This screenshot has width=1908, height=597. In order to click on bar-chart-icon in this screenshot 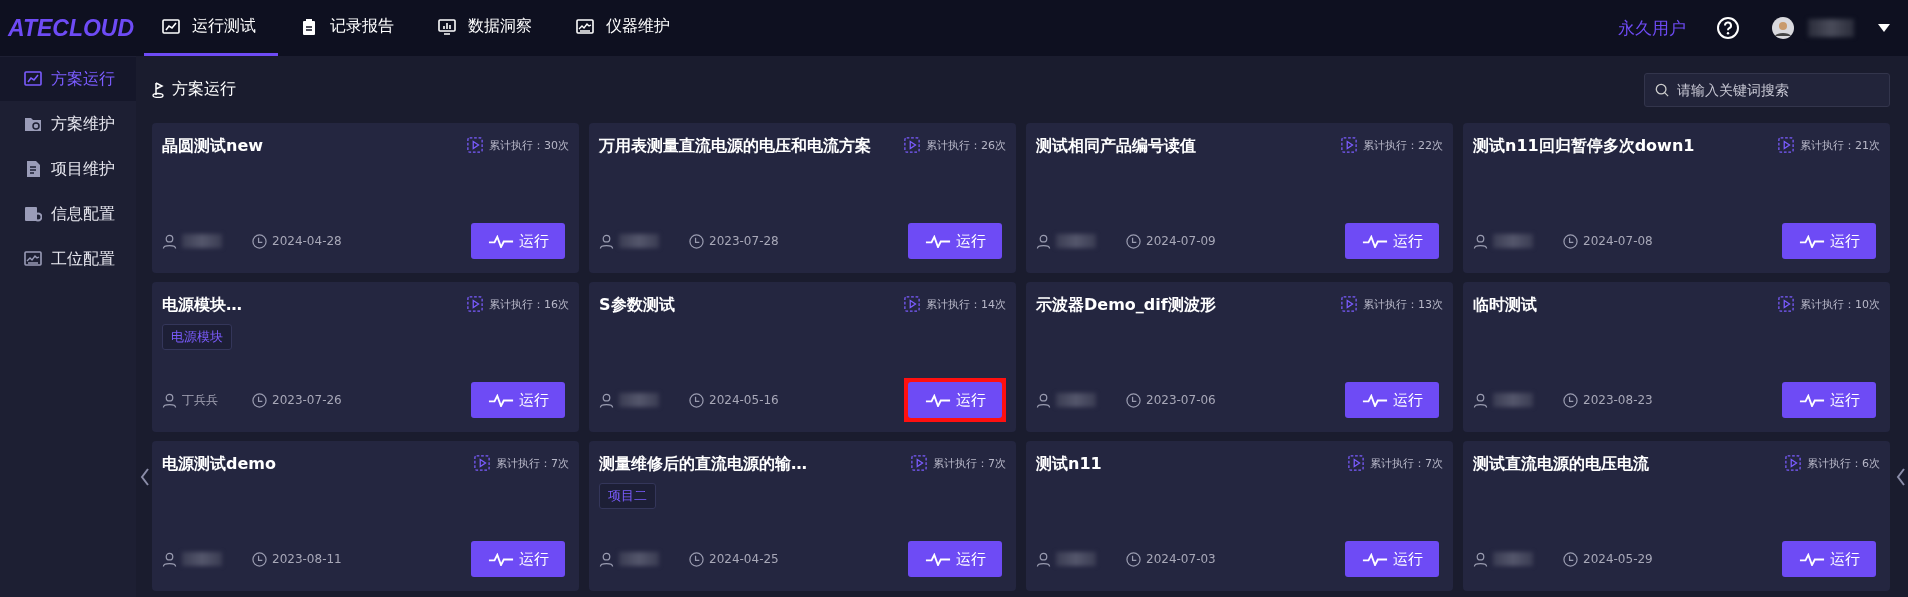, I will do `click(447, 26)`.